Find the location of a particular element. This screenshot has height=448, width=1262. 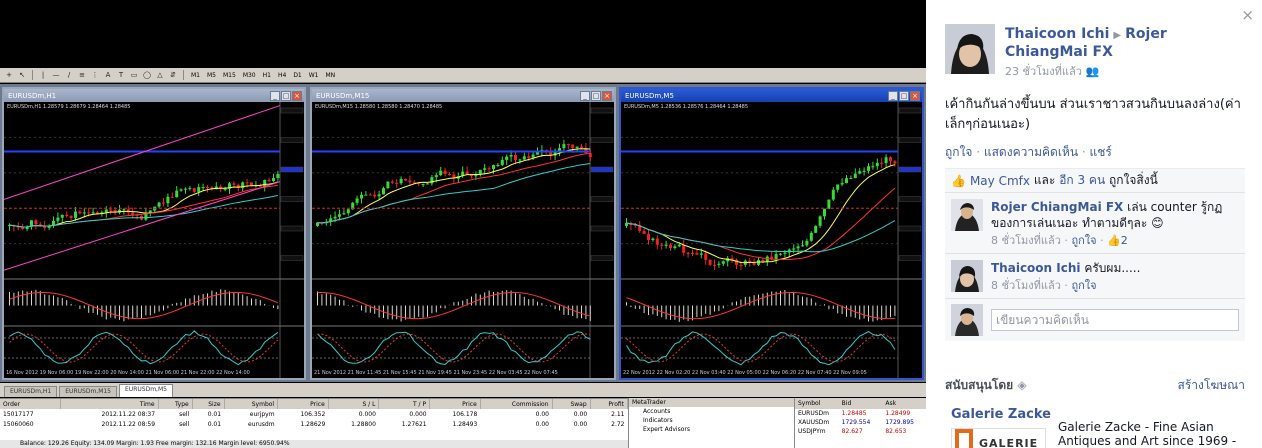

chart-titlebar: EURUSDm,M15 _ □ × is located at coordinates (463, 95).